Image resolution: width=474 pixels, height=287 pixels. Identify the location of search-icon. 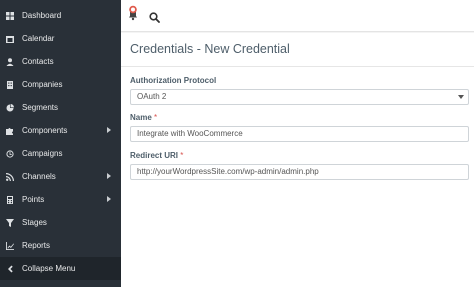
(154, 16).